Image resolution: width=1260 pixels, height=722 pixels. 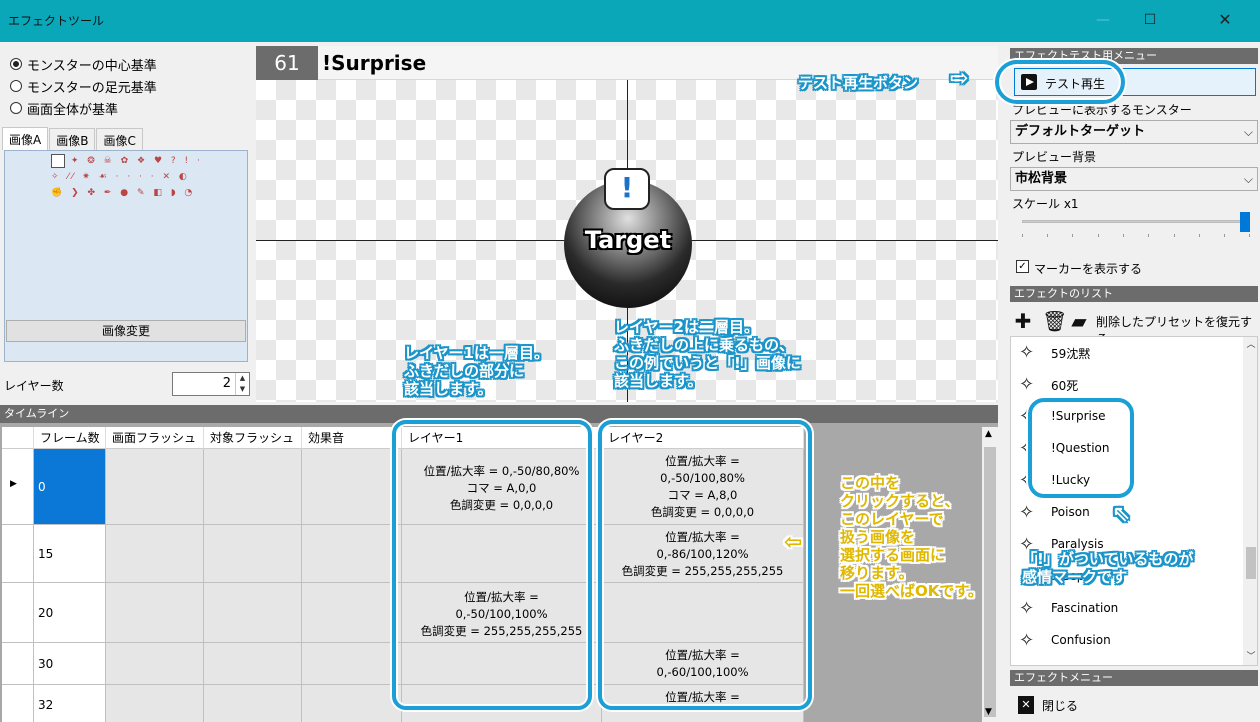 What do you see at coordinates (1060, 706) in the screenshot?
I see `close-label: 閉じる` at bounding box center [1060, 706].